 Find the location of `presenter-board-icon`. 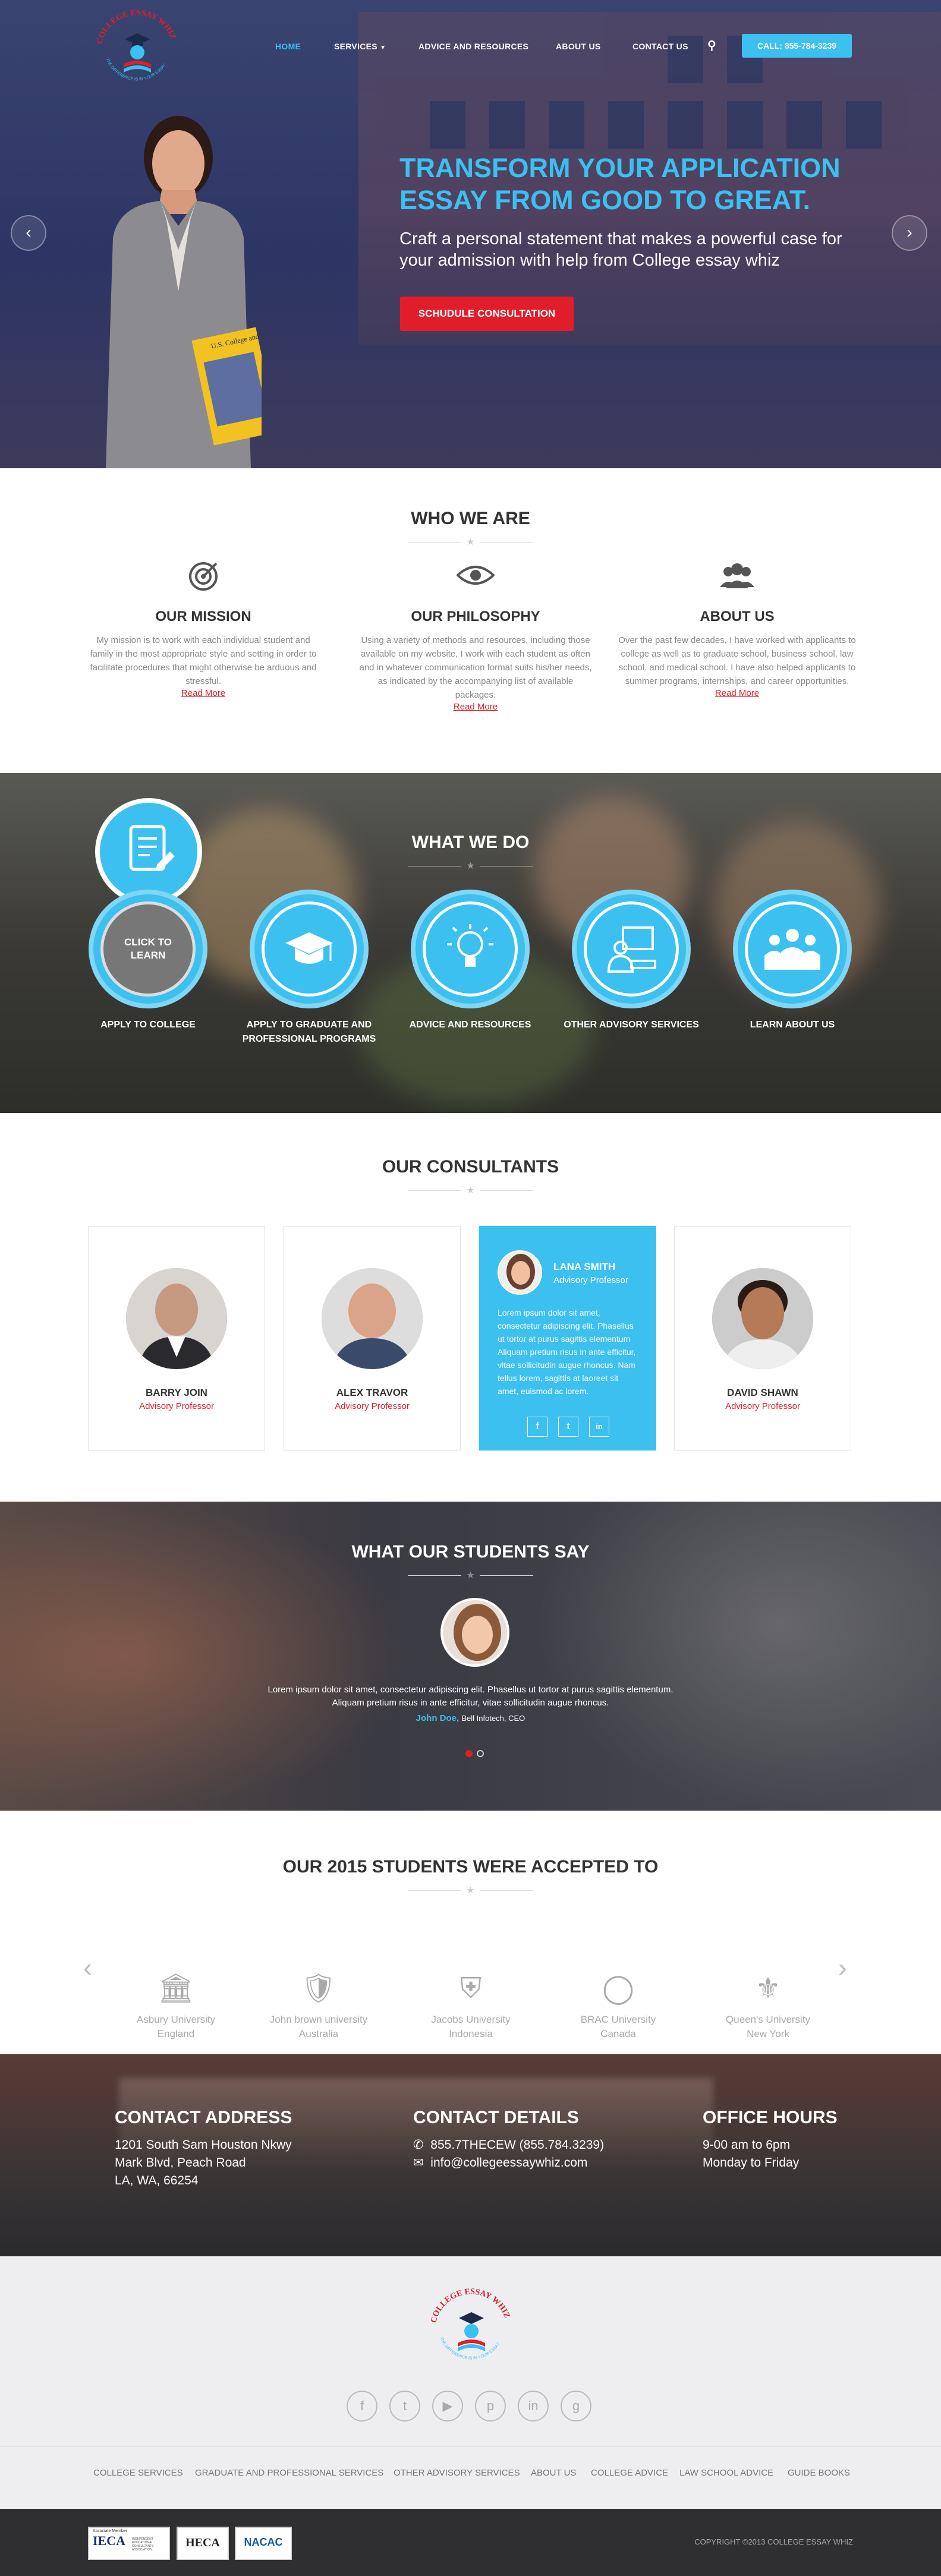

presenter-board-icon is located at coordinates (631, 949).